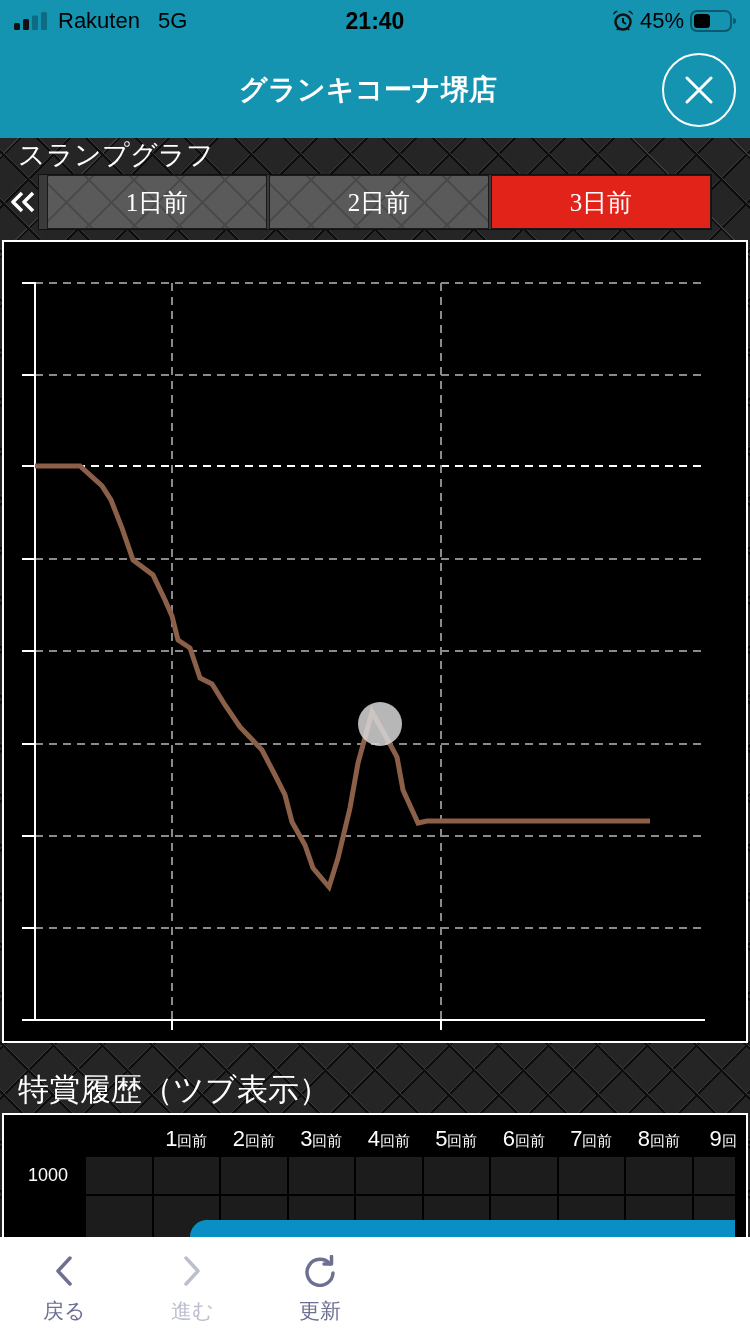 Image resolution: width=750 pixels, height=1334 pixels. Describe the element at coordinates (622, 21) in the screenshot. I see `alarm-icon` at that location.